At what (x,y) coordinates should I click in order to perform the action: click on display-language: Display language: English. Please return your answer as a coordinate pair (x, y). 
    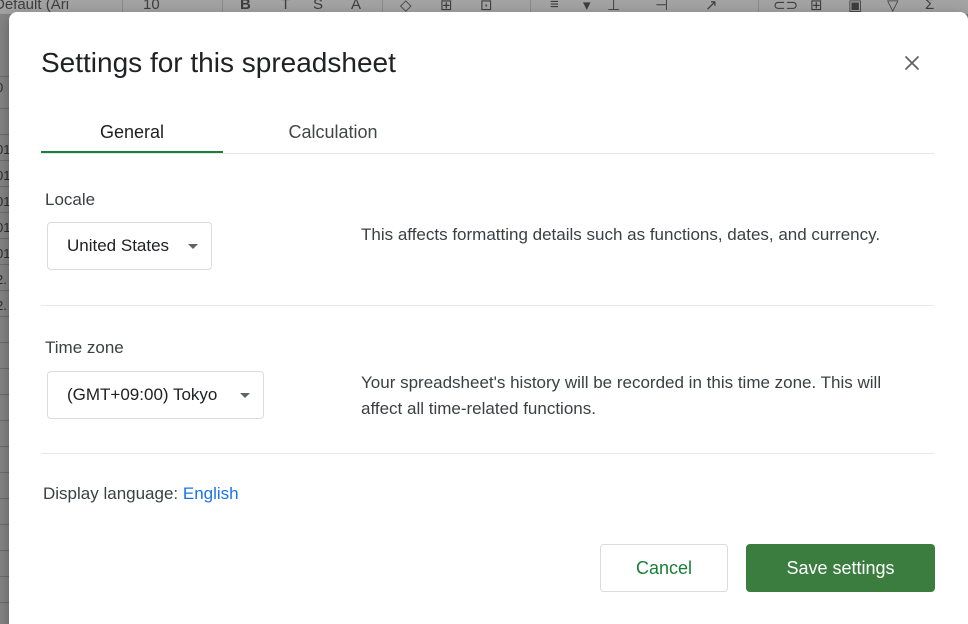
    Looking at the image, I should click on (141, 494).